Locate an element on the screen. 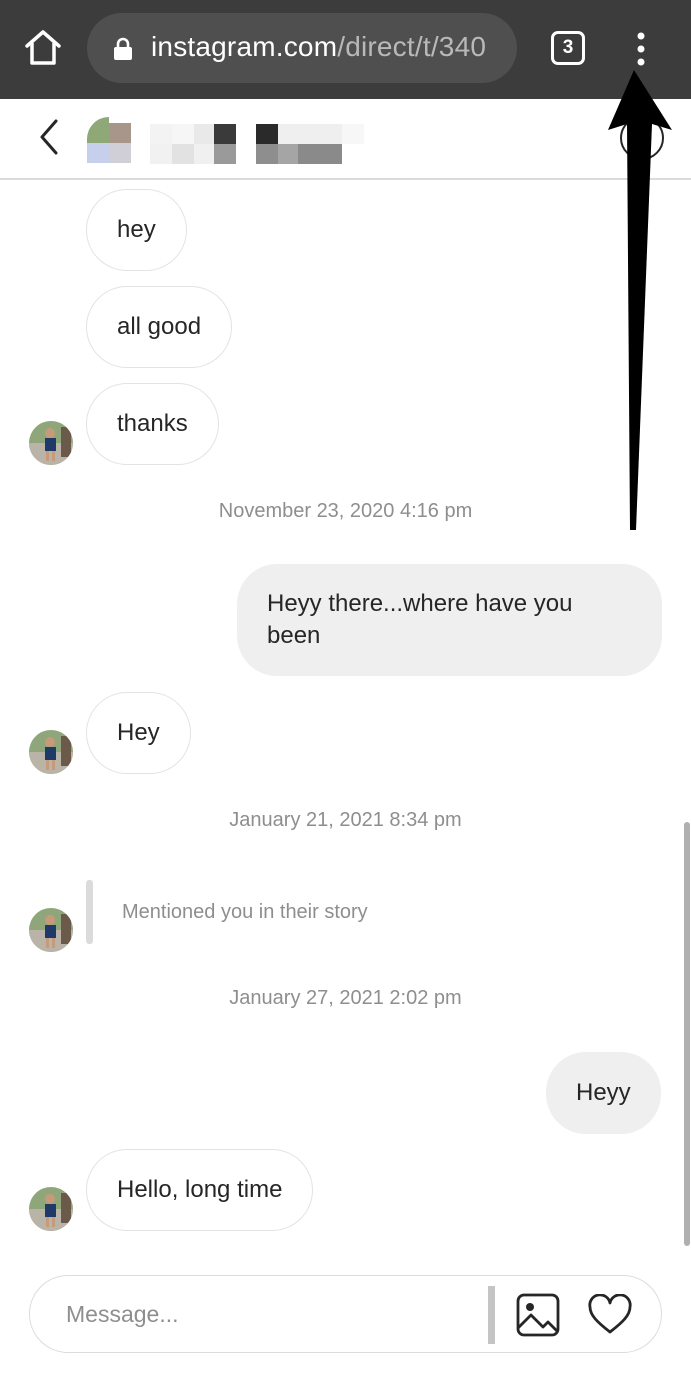 The height and width of the screenshot is (1376, 691). chat-header is located at coordinates (345, 139).